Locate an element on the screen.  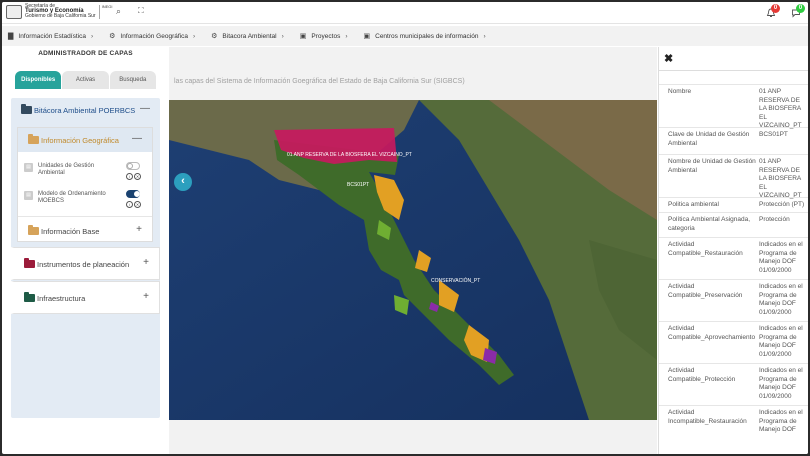
tab-activas: Activas is located at coordinates (85, 80).